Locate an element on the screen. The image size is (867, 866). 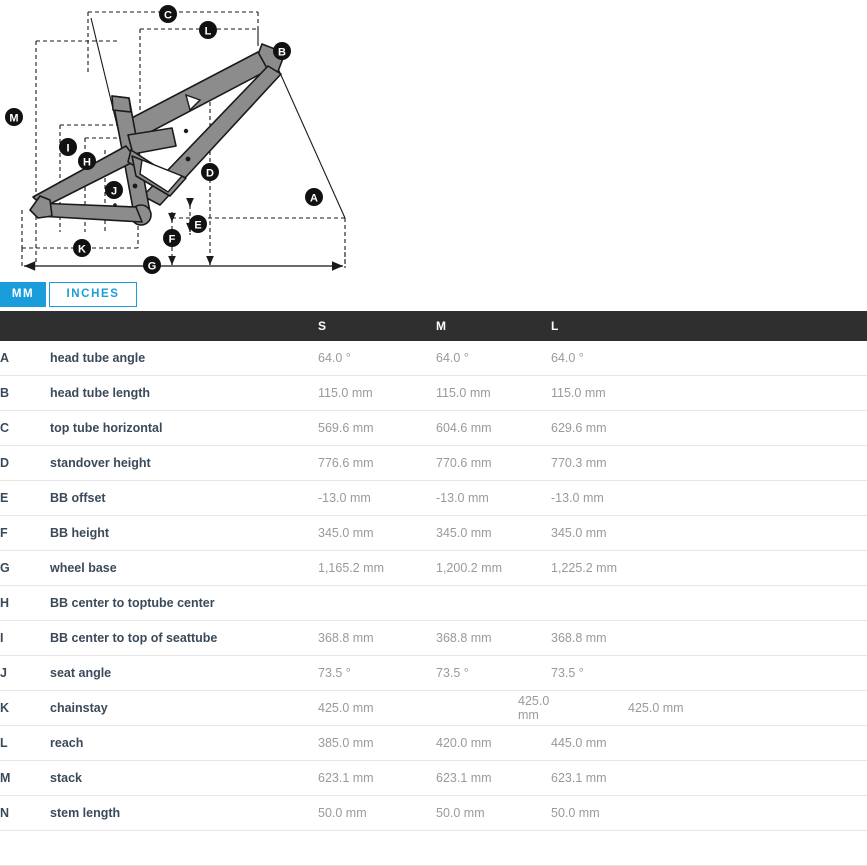
row-measurement-name: wheel base is located at coordinates (184, 568).